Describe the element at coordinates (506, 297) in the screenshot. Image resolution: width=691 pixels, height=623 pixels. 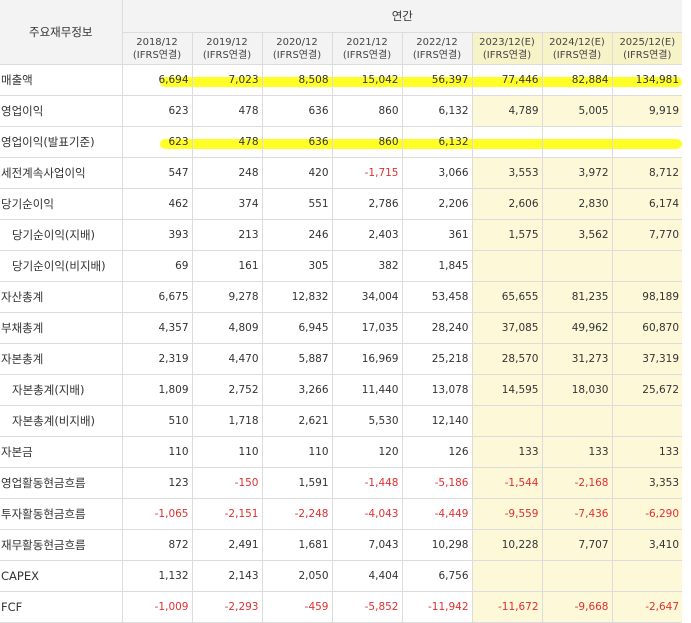
I see `value-cell: 65,655` at that location.